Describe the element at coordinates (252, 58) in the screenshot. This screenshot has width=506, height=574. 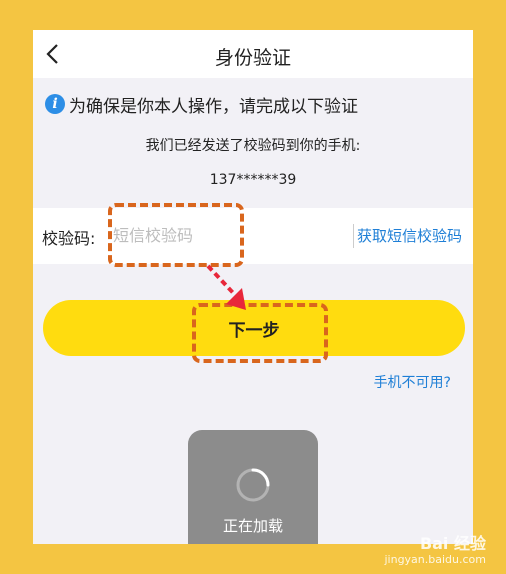
I see `page-title: 身份验证` at that location.